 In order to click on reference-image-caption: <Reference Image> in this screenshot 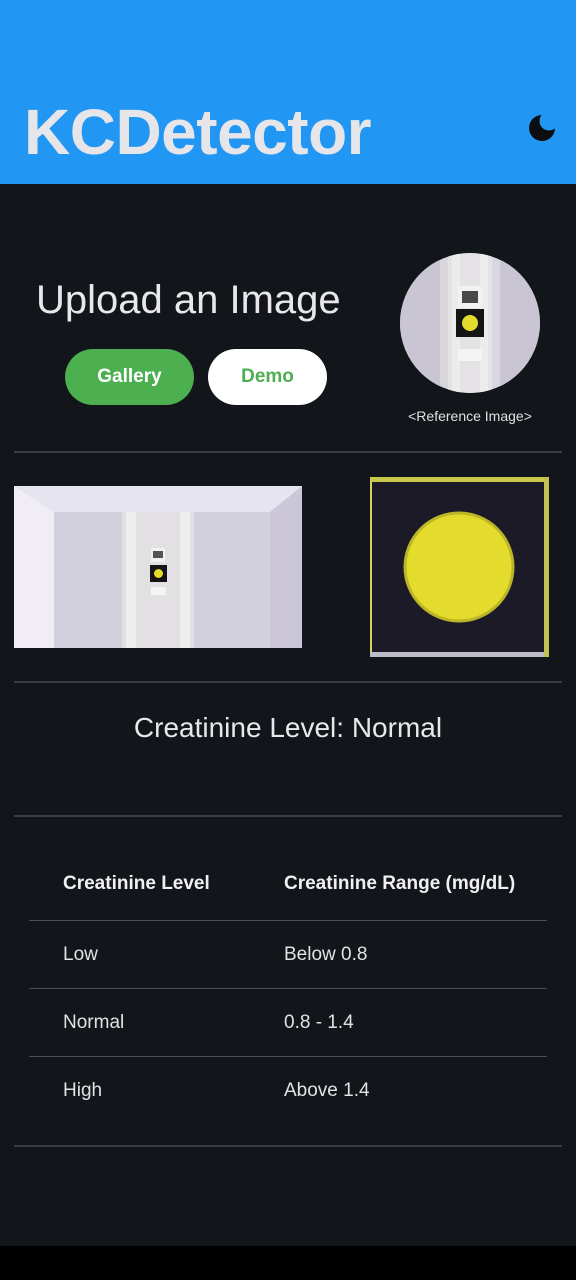, I will do `click(470, 416)`.